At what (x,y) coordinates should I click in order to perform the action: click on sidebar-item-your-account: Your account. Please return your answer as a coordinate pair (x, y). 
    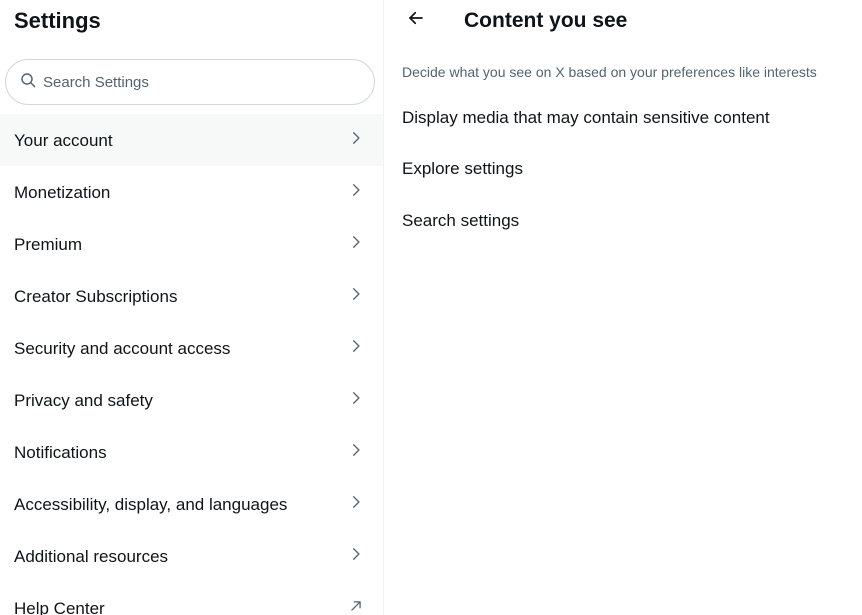
    Looking at the image, I should click on (191, 140).